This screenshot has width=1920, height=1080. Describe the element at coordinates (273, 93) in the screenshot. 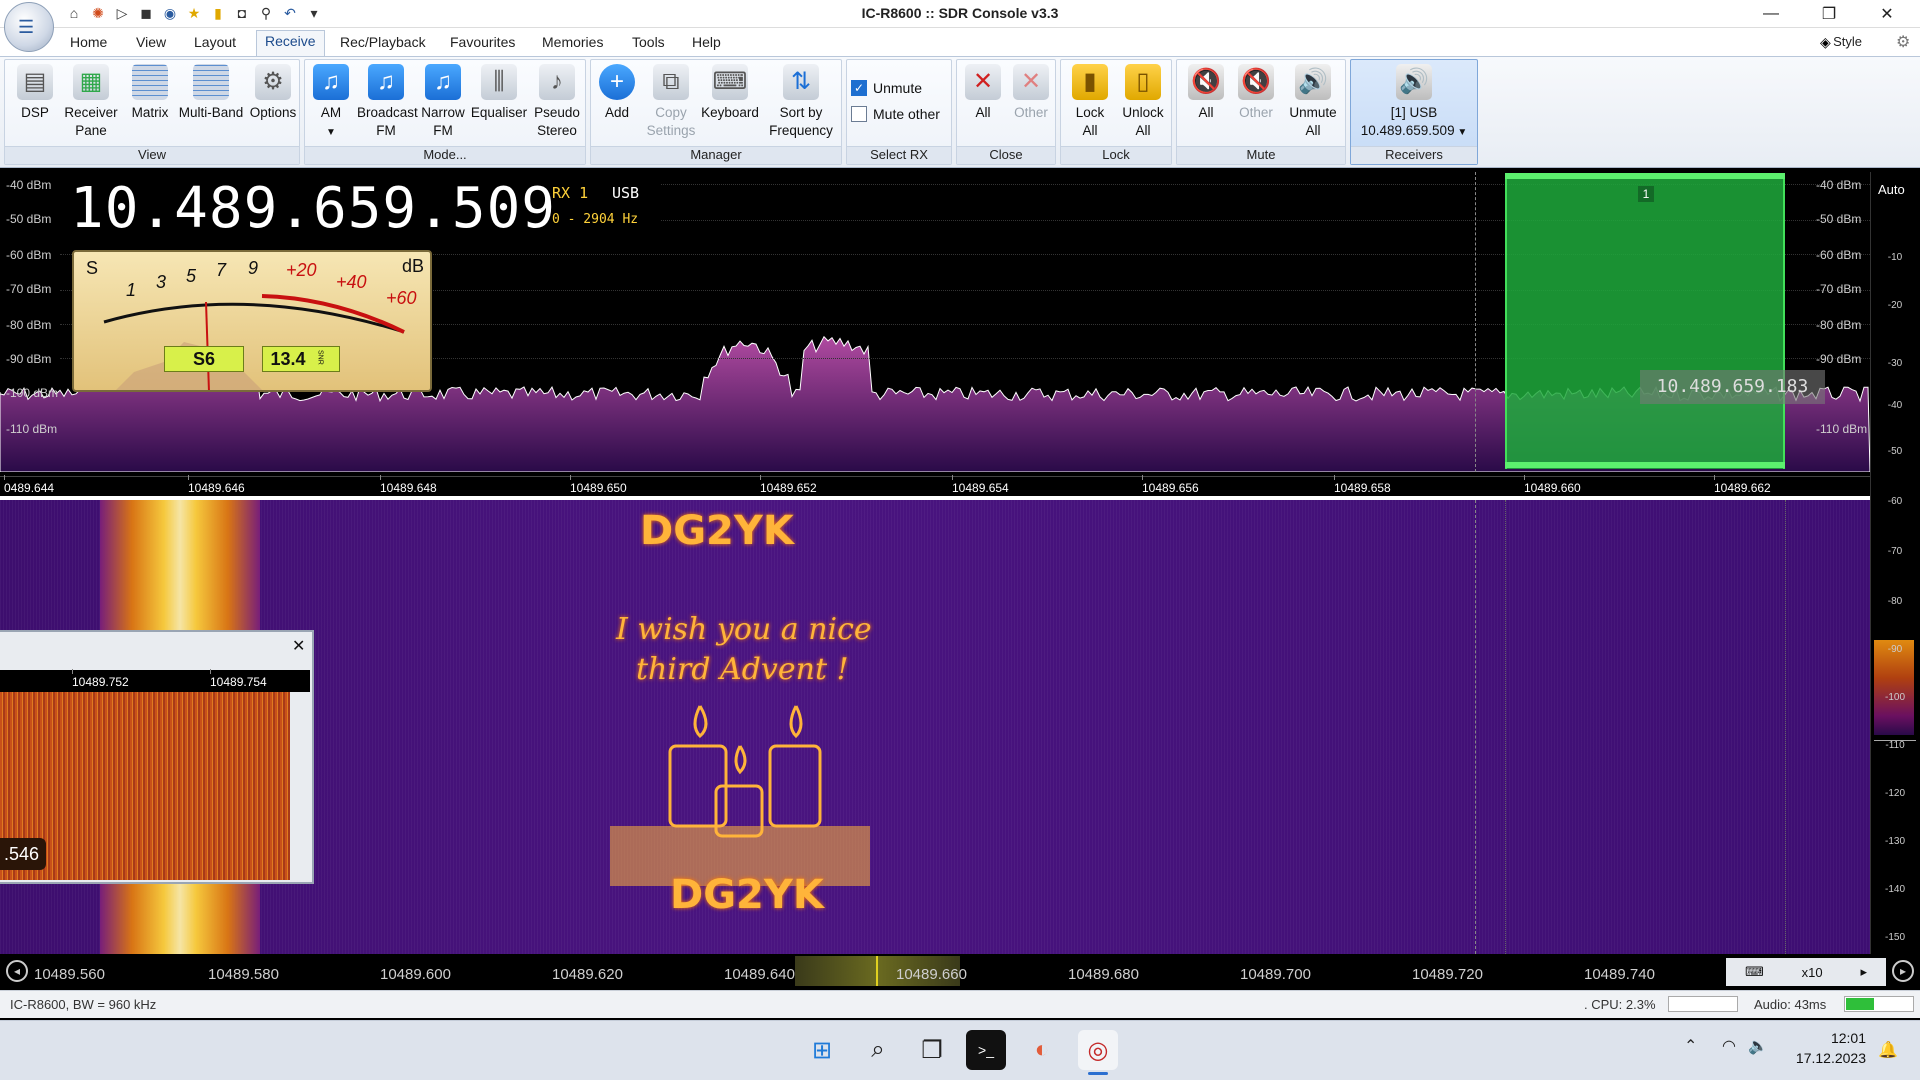

I see `options-button: ⚙ Options` at that location.